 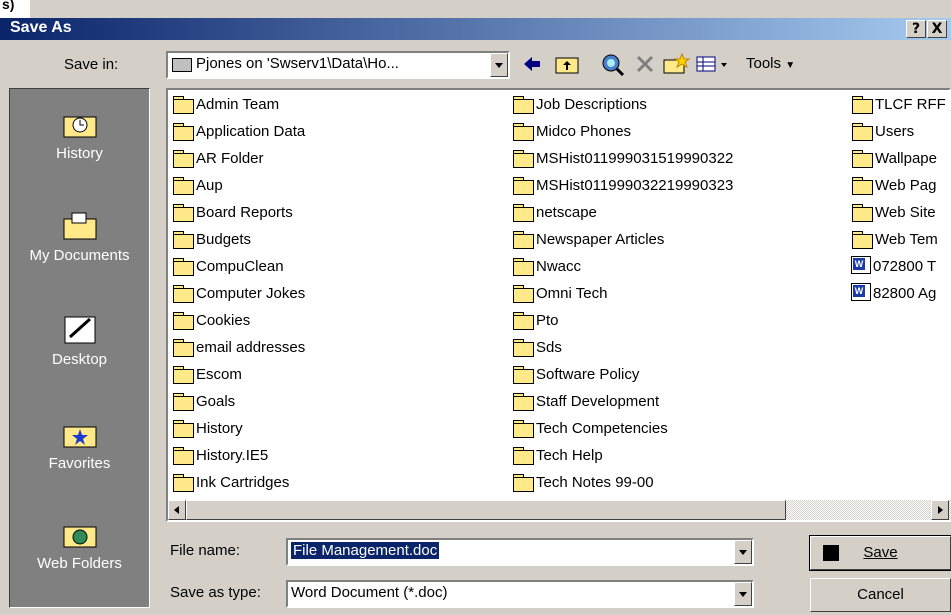 I want to click on folder-item: History, so click(x=207, y=429).